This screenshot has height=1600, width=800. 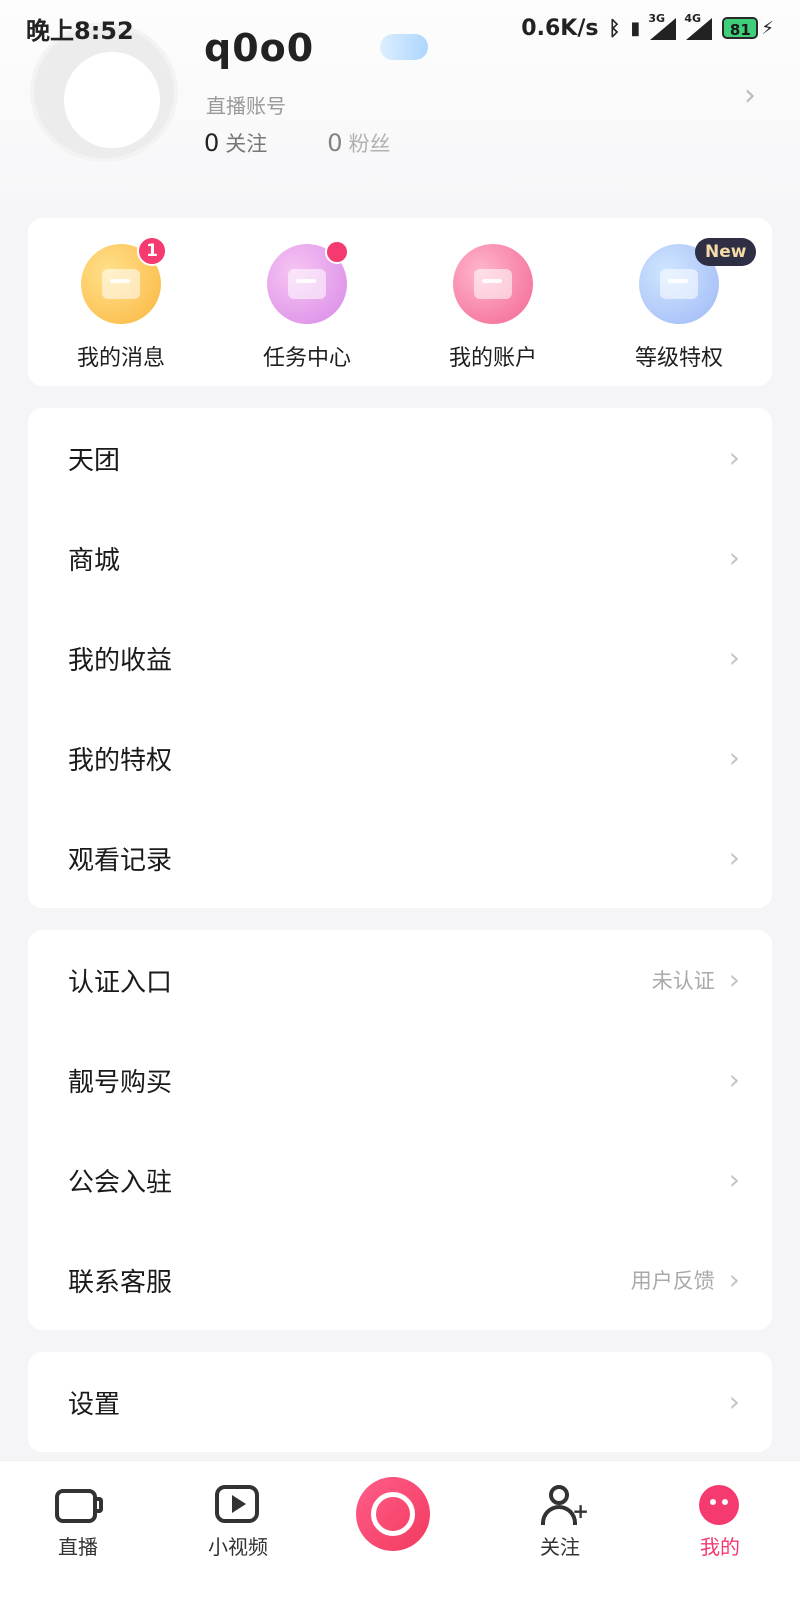 I want to click on quick-action-label: 我的账户, so click(x=492, y=358).